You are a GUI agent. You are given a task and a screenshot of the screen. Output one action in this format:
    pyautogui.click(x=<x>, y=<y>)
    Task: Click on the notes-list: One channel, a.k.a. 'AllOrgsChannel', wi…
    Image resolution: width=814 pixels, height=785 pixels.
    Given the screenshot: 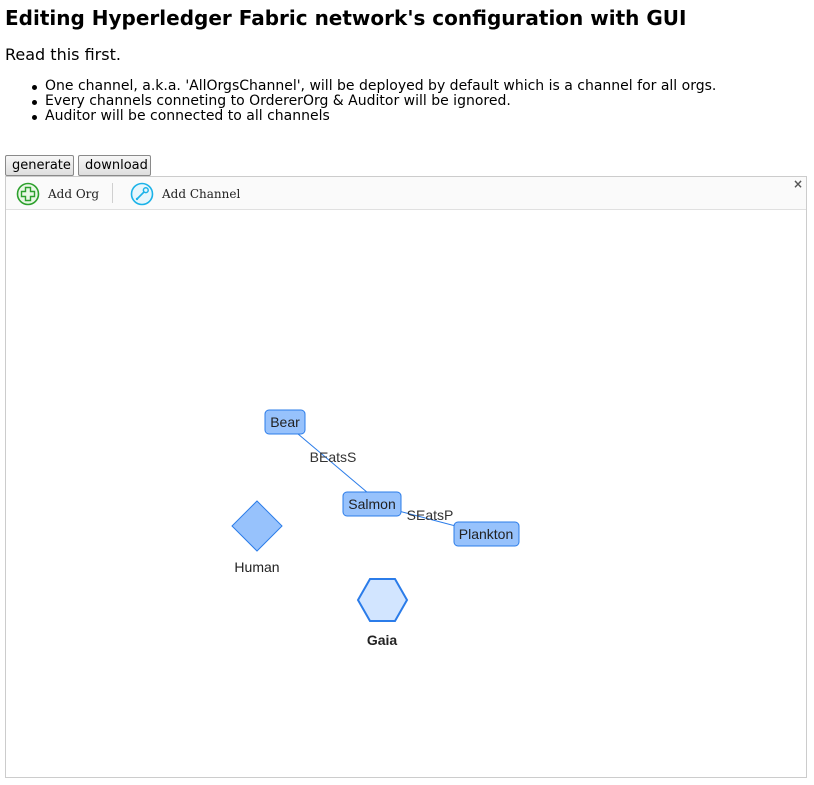 What is the action you would take?
    pyautogui.click(x=374, y=101)
    